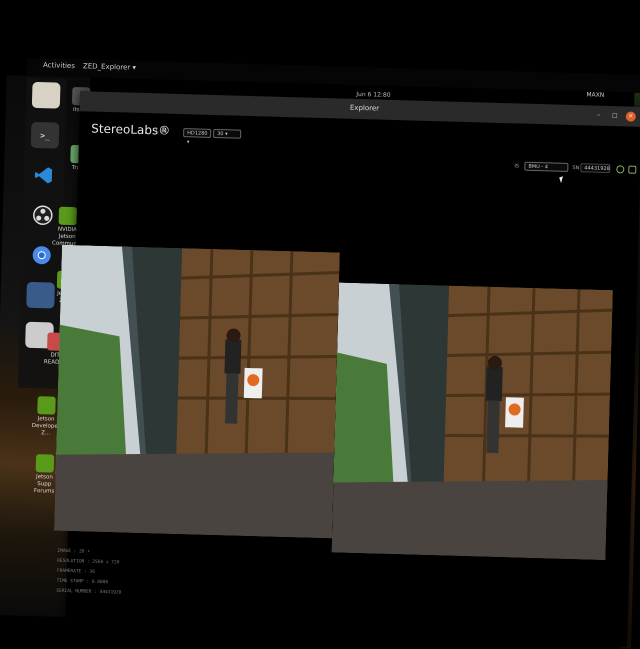 The image size is (640, 649). I want to click on window-titlebar: Jun 6 12:80 MAXN Explorer – □ ×, so click(359, 109).